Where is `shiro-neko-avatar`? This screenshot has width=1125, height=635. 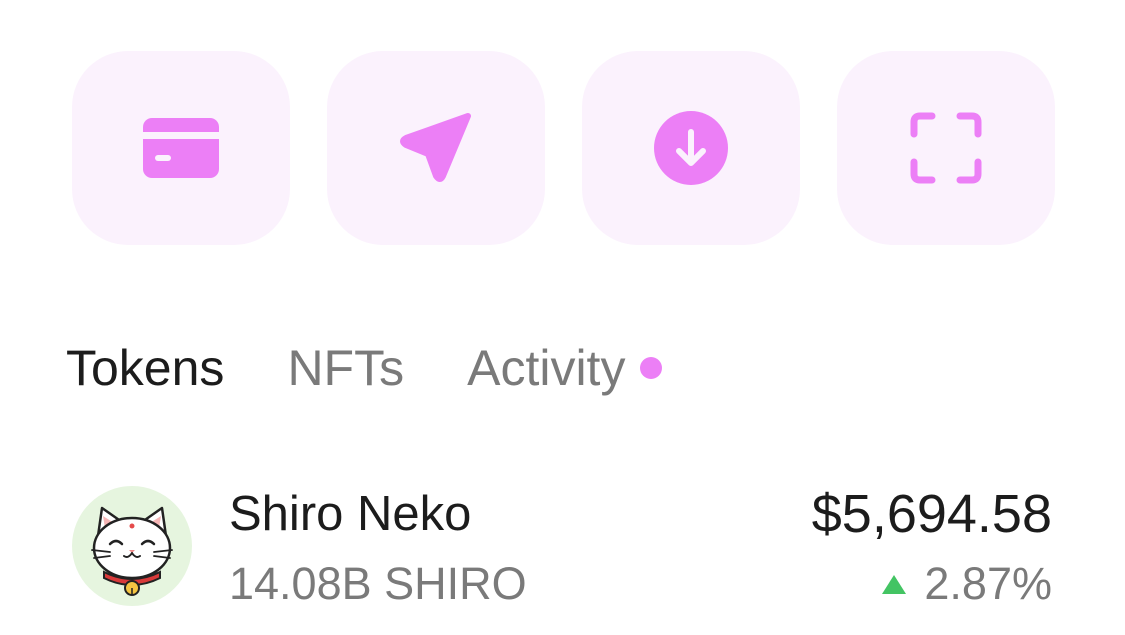
shiro-neko-avatar is located at coordinates (132, 546).